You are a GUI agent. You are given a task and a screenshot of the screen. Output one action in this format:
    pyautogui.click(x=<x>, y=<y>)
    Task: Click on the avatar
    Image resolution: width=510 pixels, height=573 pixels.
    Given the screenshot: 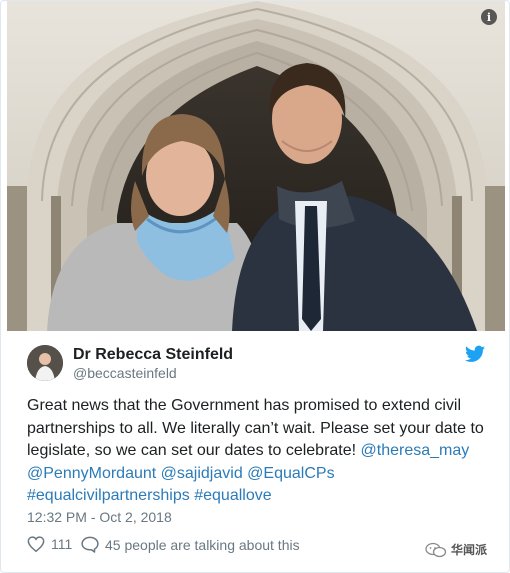 What is the action you would take?
    pyautogui.click(x=45, y=363)
    